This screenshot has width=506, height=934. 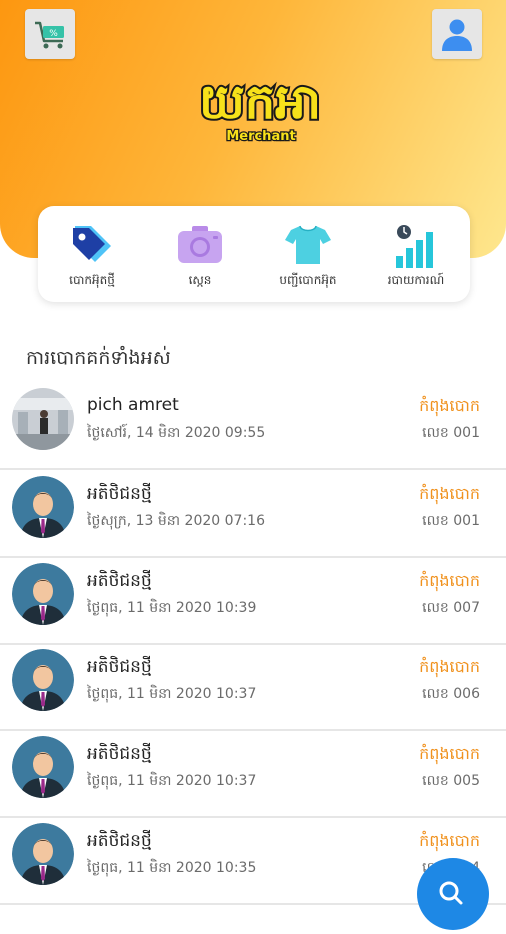 I want to click on shirt-icon, so click(x=308, y=244).